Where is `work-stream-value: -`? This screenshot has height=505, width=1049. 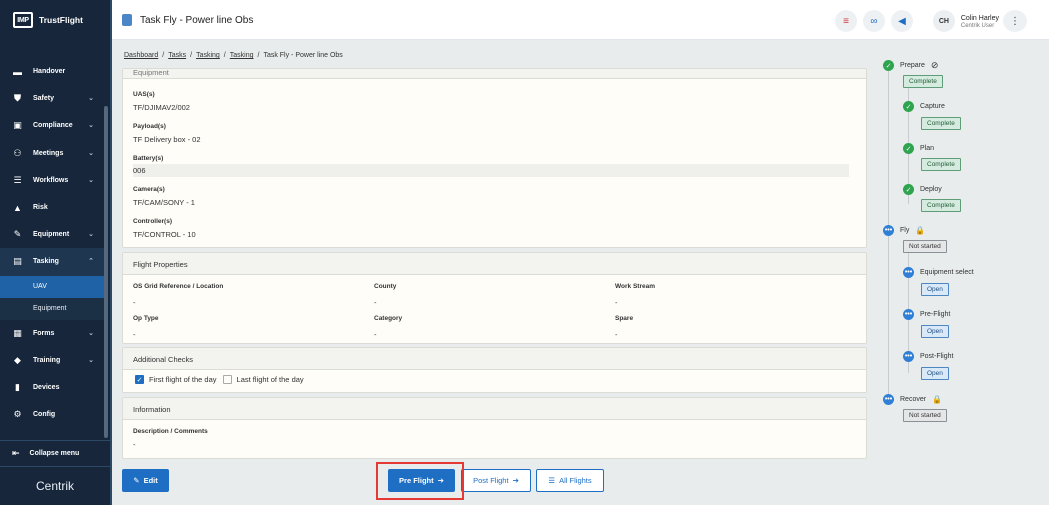 work-stream-value: - is located at coordinates (616, 302).